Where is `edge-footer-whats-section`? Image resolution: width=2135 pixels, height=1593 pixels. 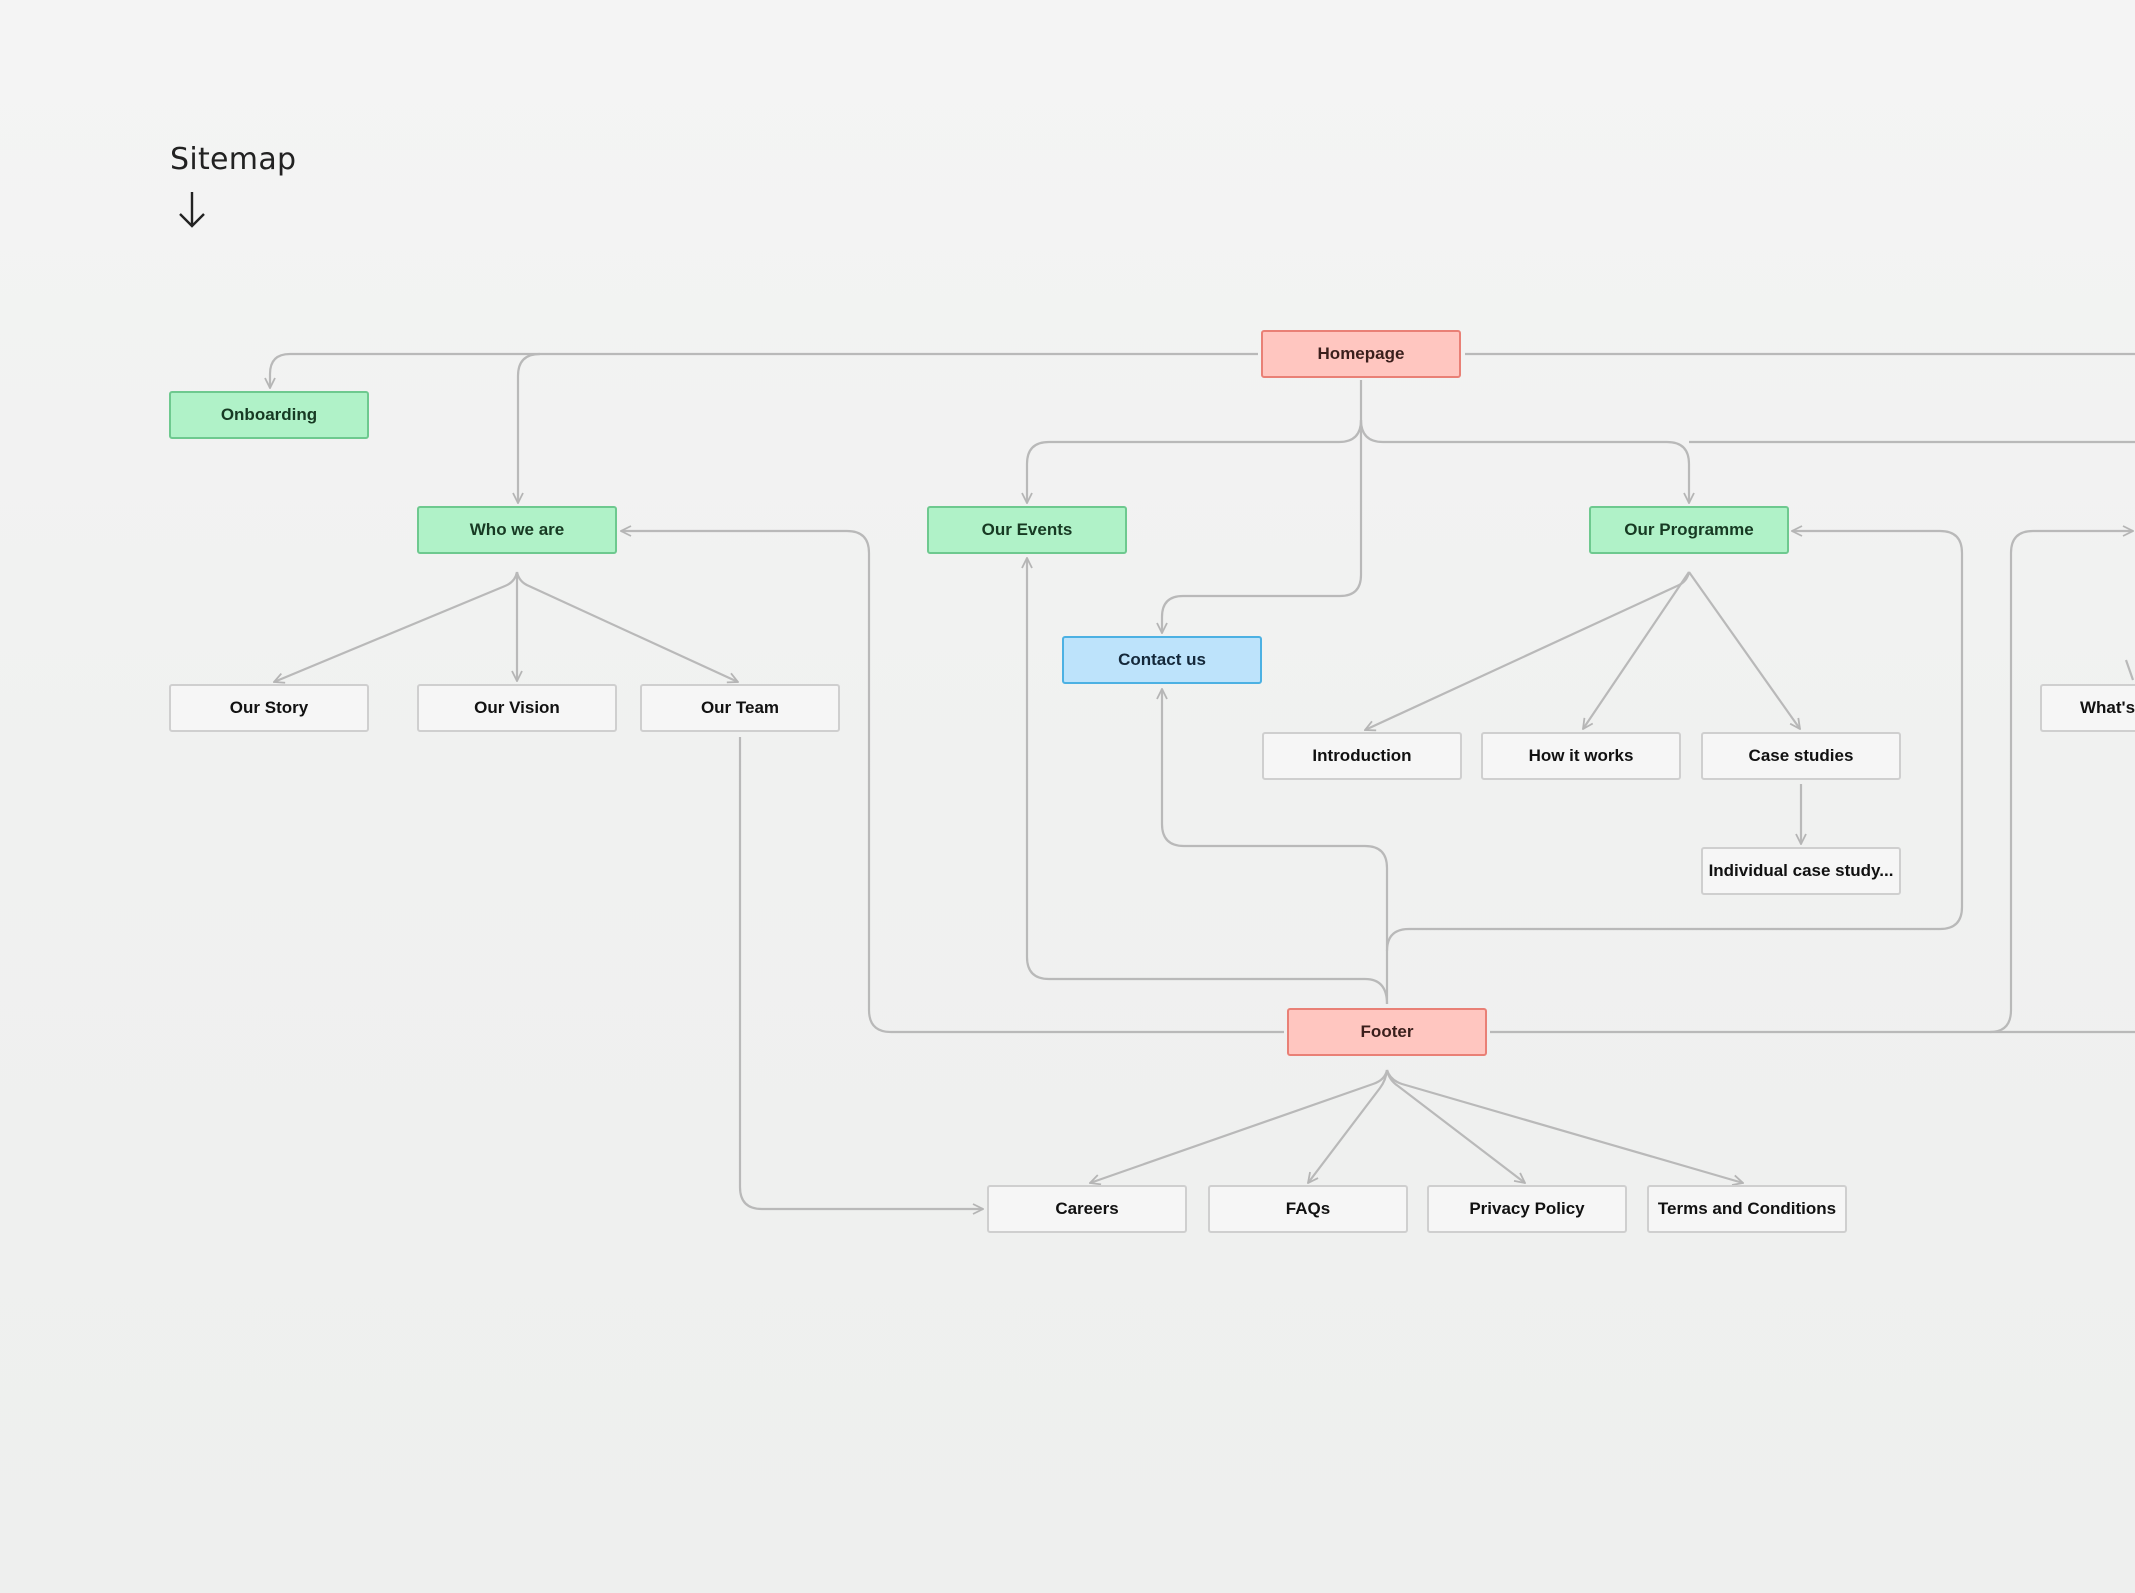 edge-footer-whats-section is located at coordinates (2061, 782).